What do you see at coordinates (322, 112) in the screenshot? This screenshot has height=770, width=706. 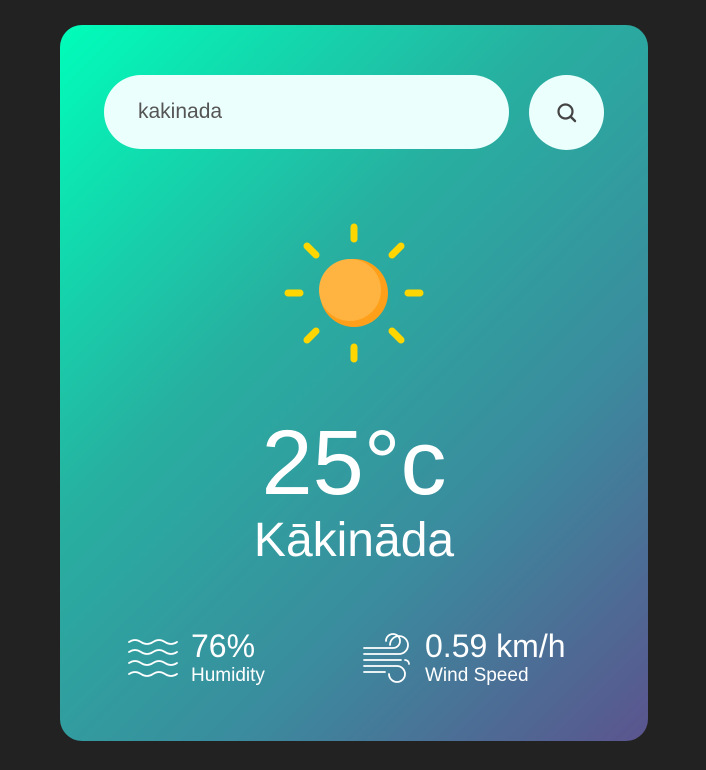 I see `search-input` at bounding box center [322, 112].